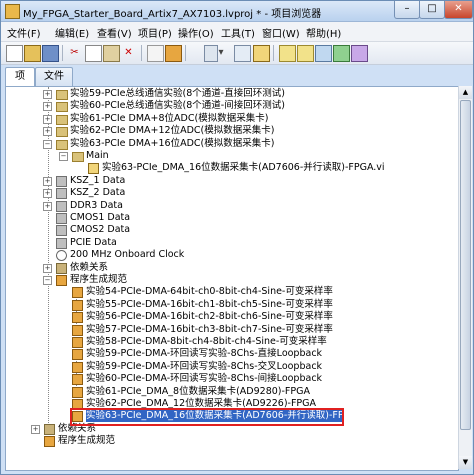 Image resolution: width=474 pixels, height=475 pixels. What do you see at coordinates (128, 52) in the screenshot?
I see `delete-icon: ✕` at bounding box center [128, 52].